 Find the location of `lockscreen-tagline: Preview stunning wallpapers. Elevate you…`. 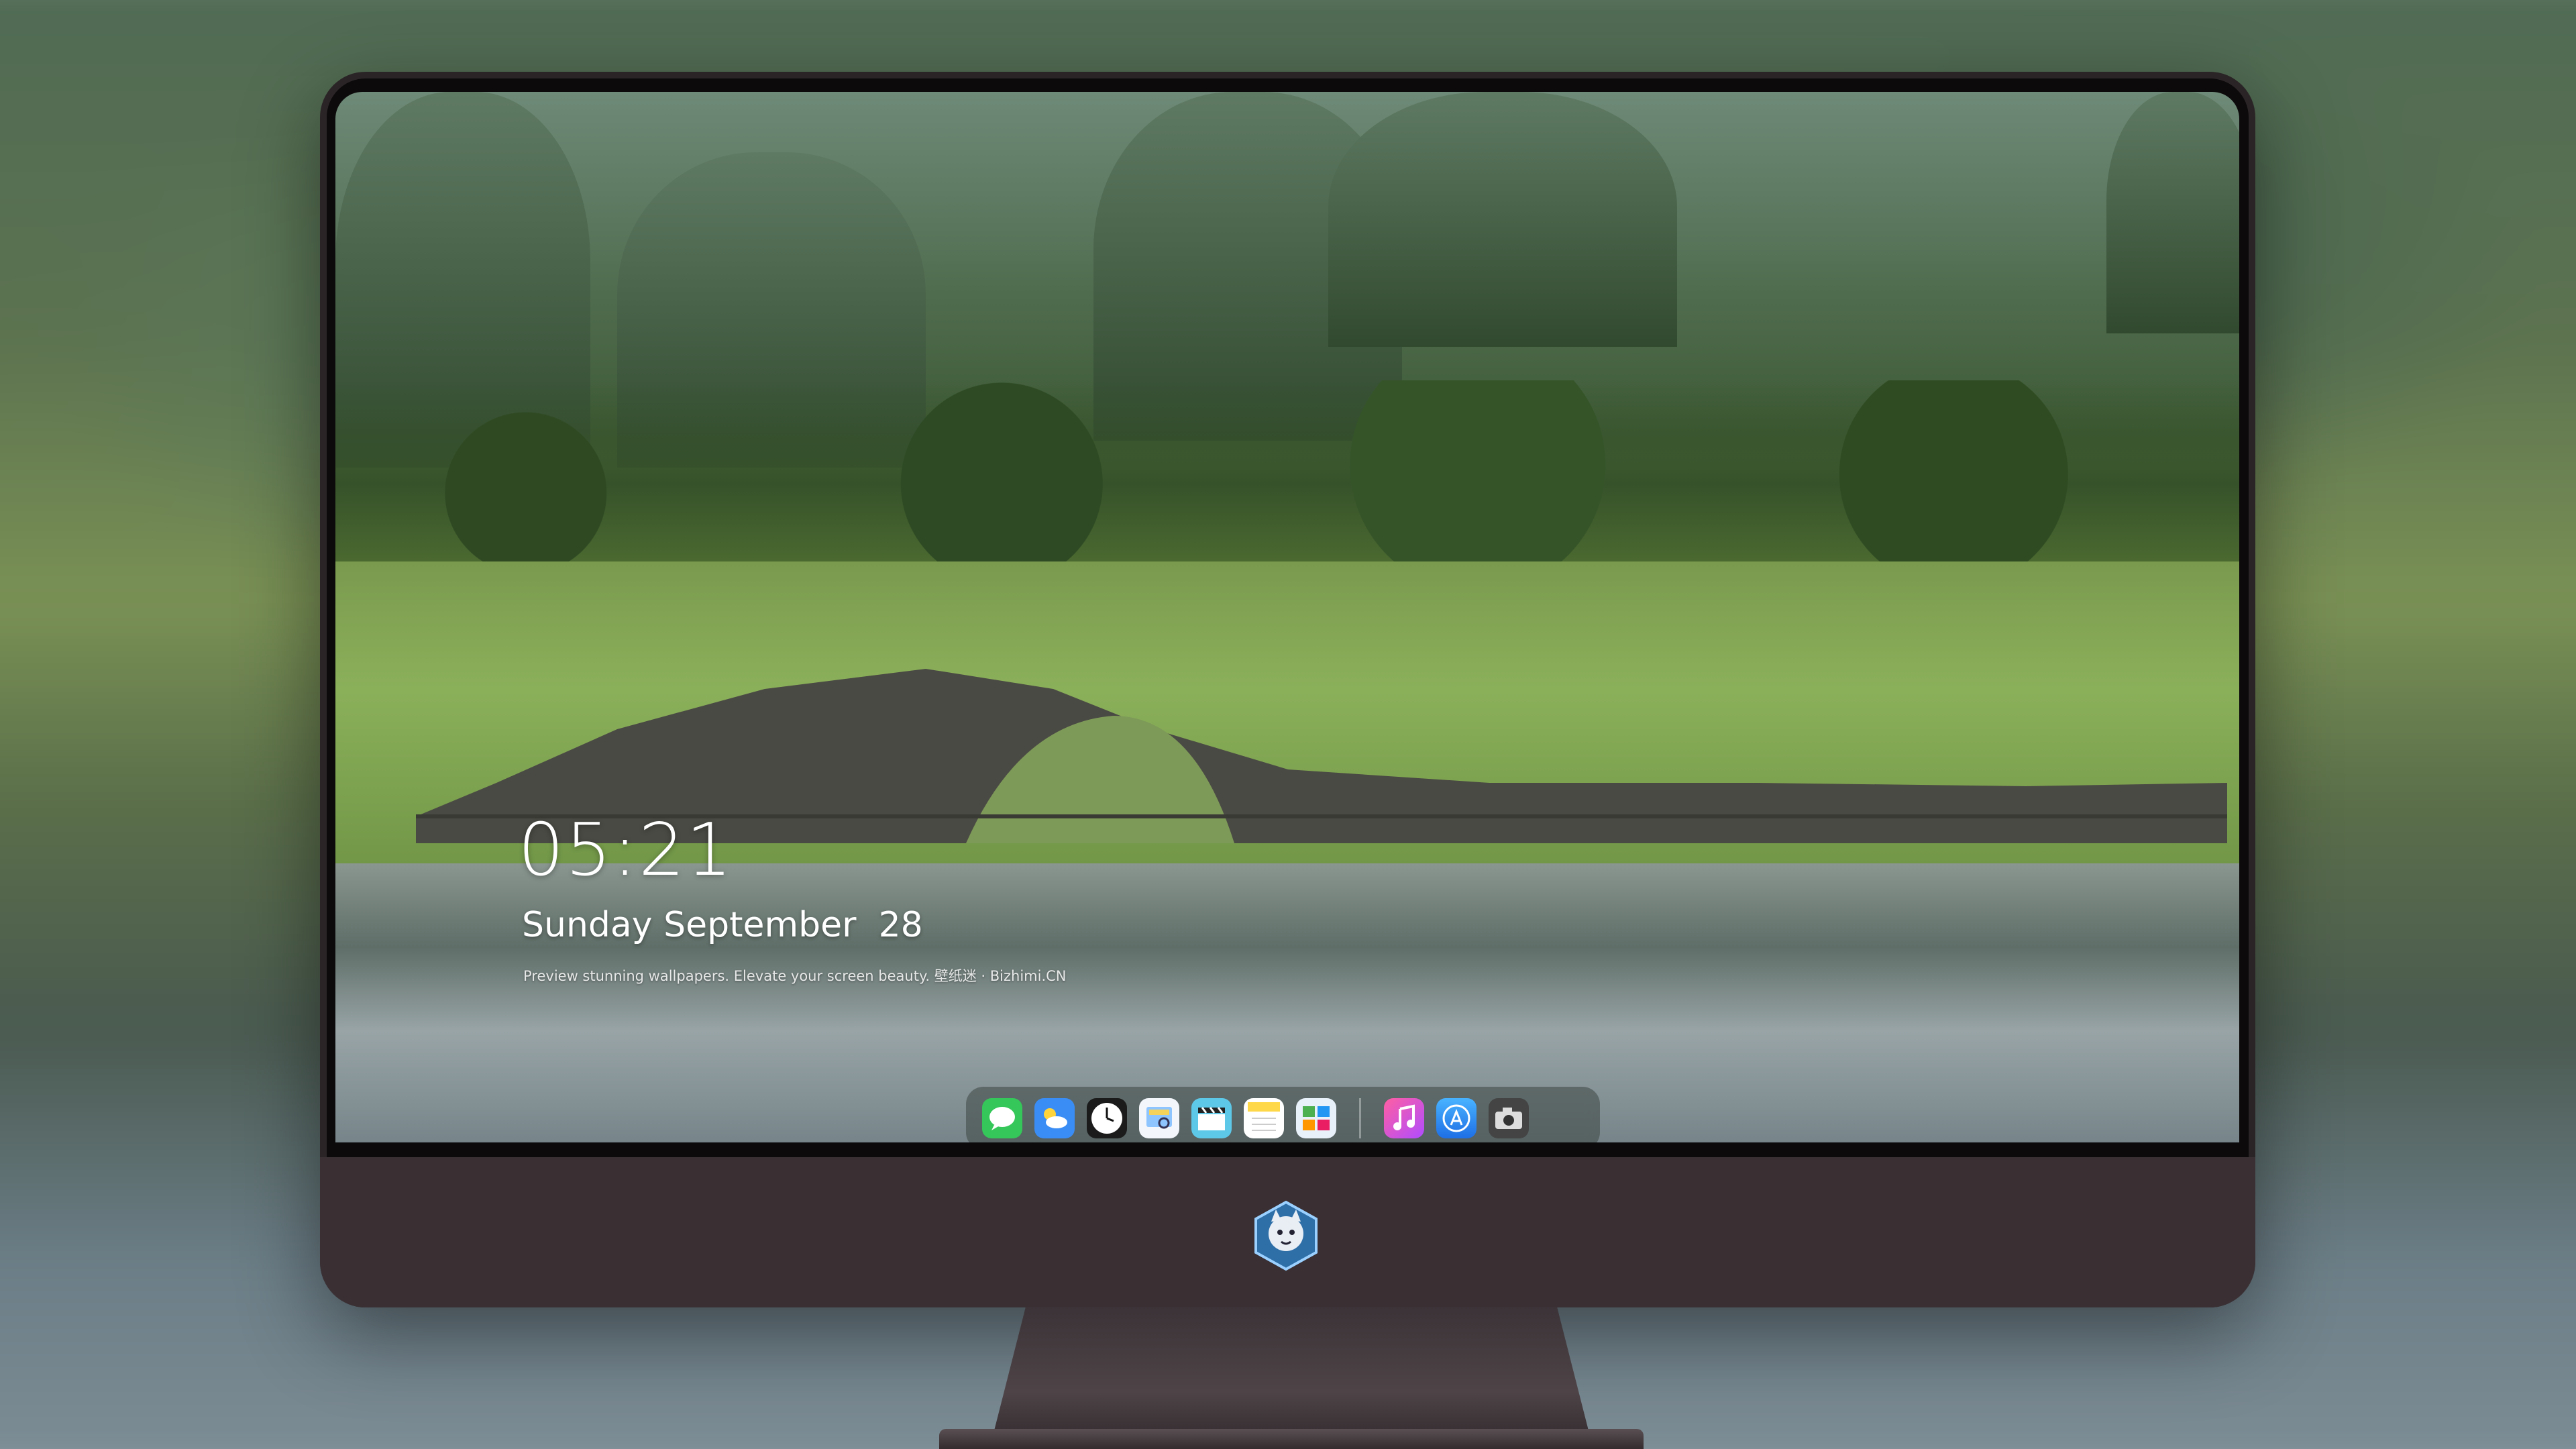

lockscreen-tagline: Preview stunning wallpapers. Elevate you… is located at coordinates (795, 976).